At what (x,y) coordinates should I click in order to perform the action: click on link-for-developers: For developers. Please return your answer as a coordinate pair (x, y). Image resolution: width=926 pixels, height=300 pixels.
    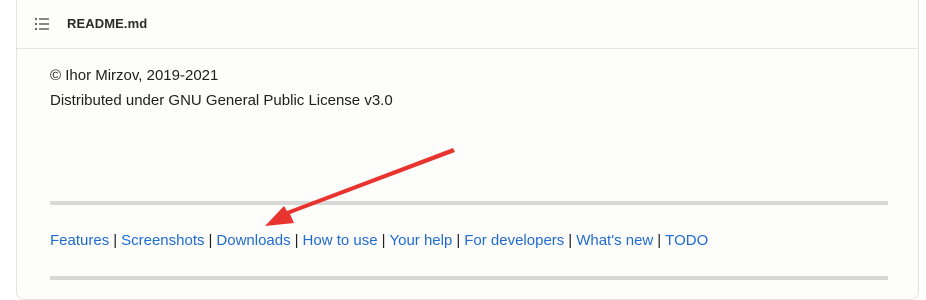
    Looking at the image, I should click on (514, 240).